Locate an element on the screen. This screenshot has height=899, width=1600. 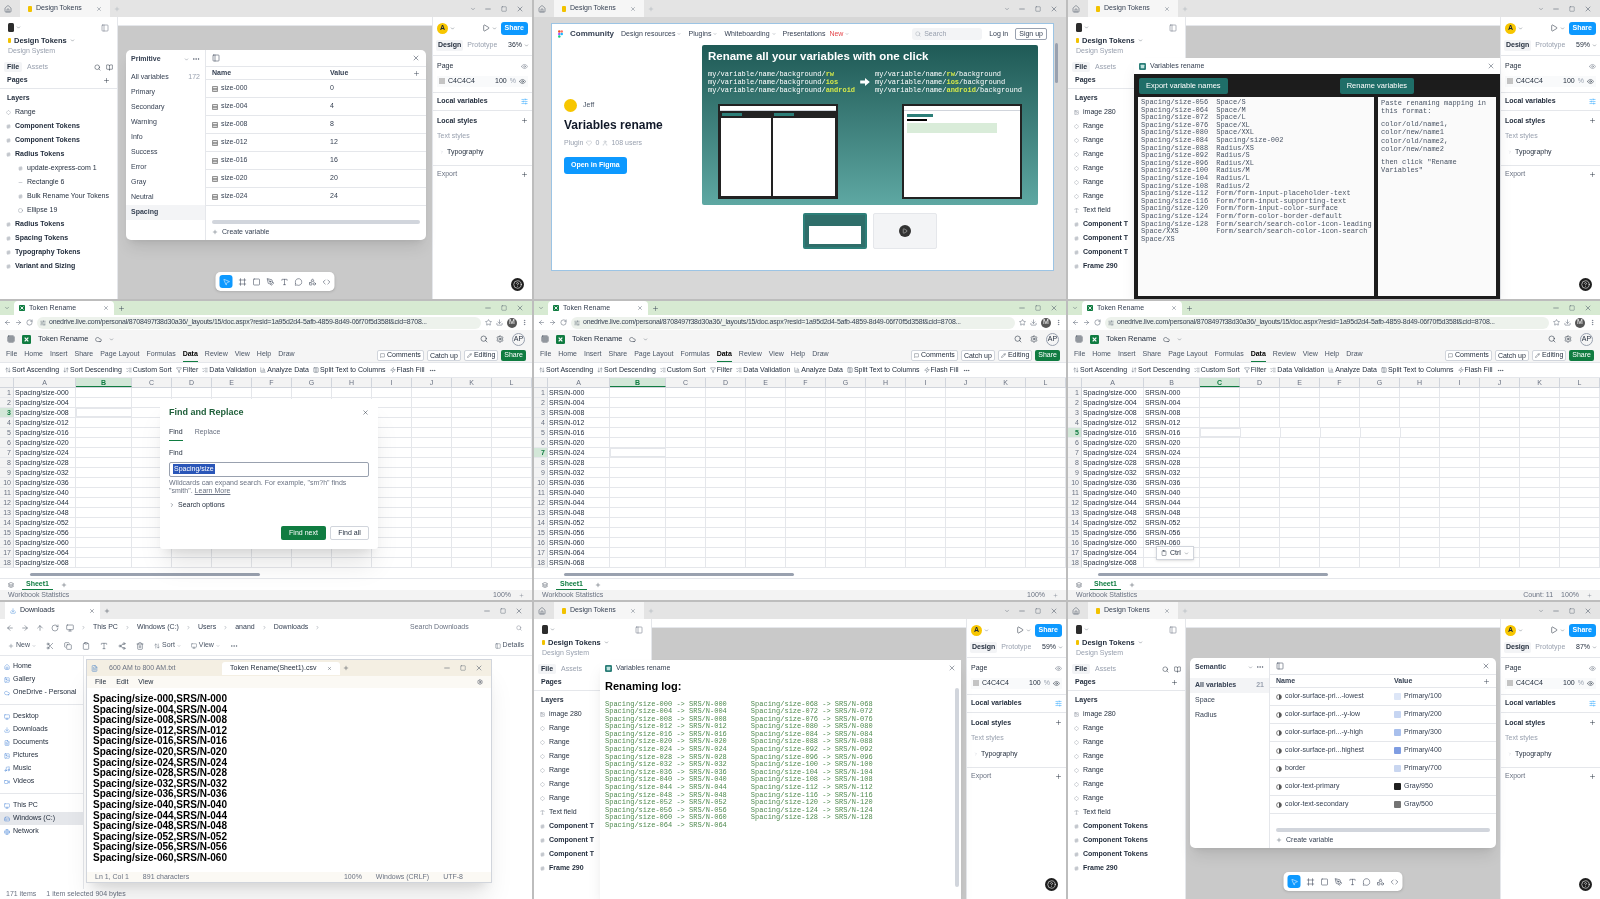
copy-icon is located at coordinates (68, 645).